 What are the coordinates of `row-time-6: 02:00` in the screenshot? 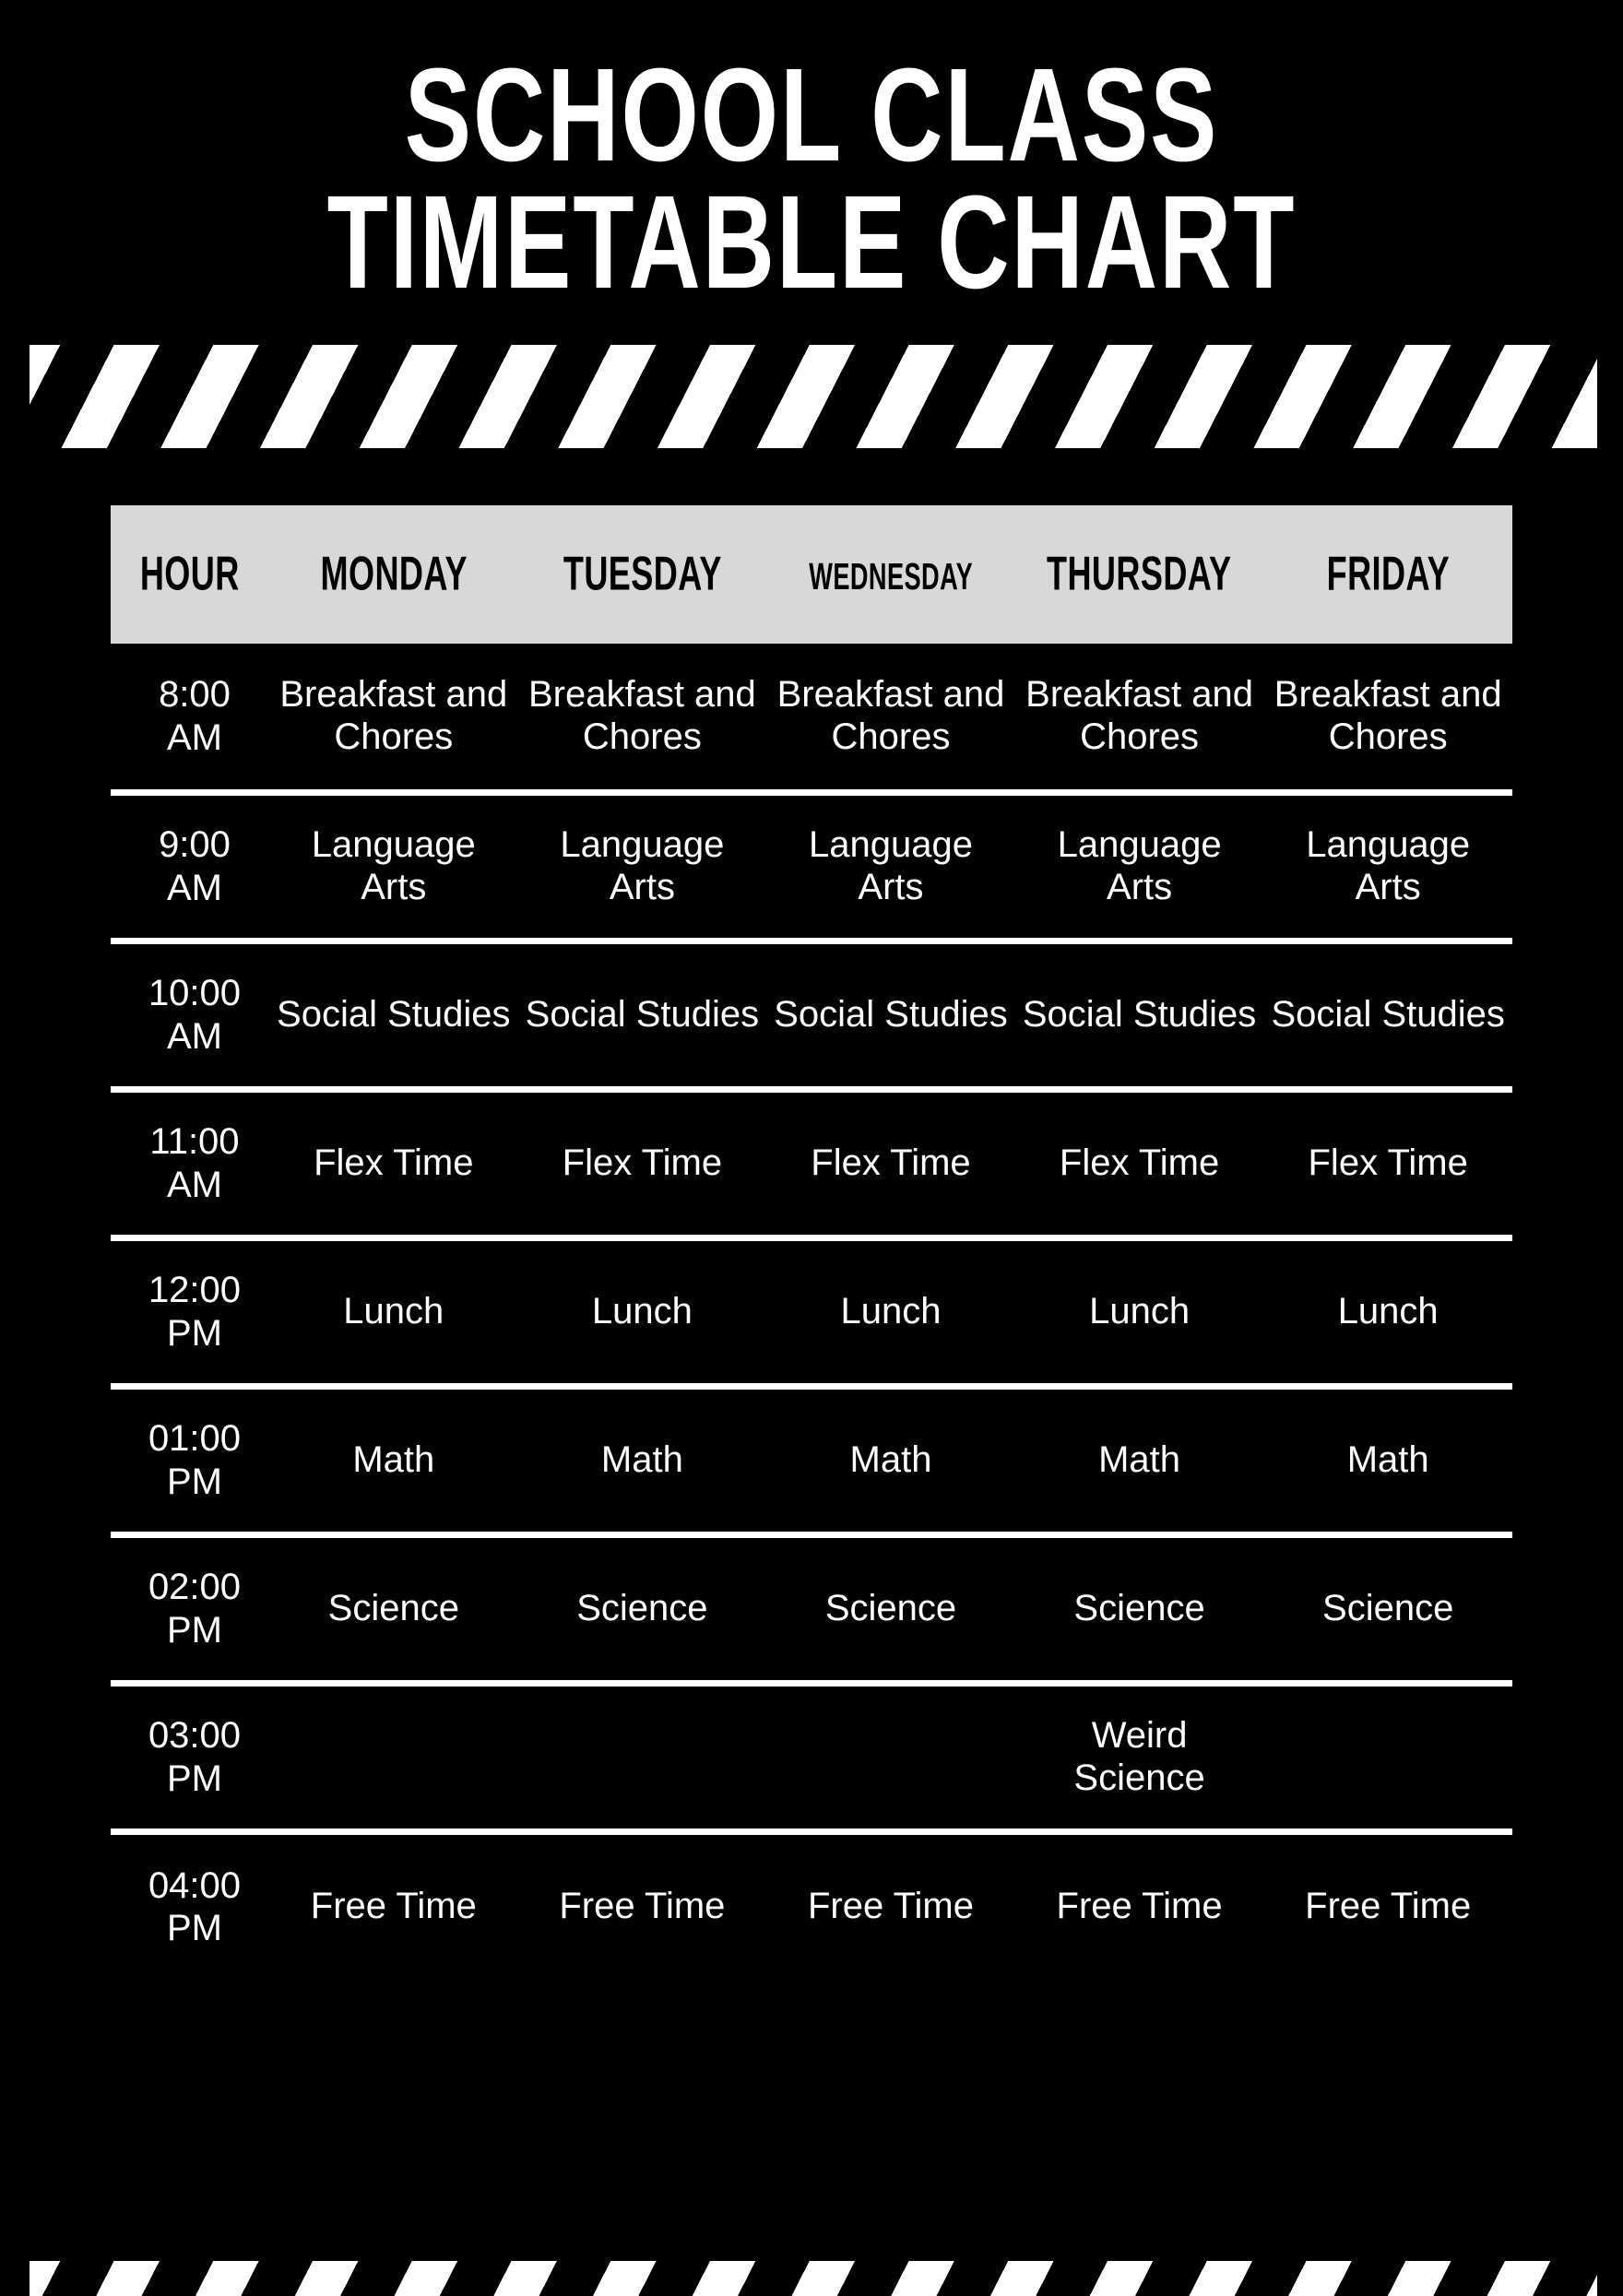 It's located at (195, 1587).